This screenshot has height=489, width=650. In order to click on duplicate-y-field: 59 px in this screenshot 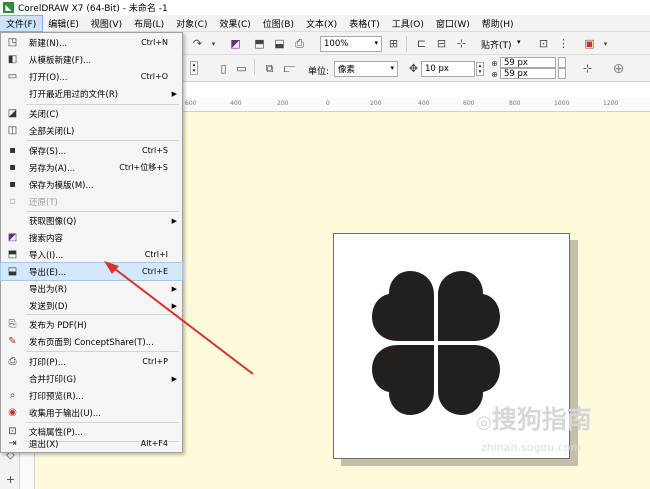, I will do `click(528, 73)`.